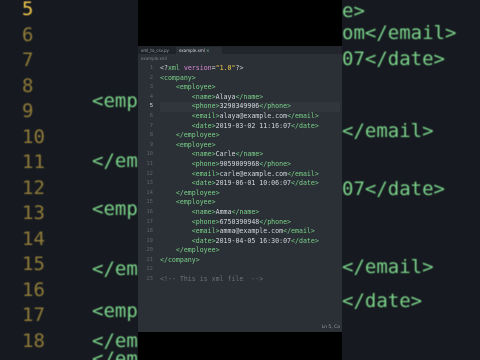 This screenshot has height=360, width=480. Describe the element at coordinates (33, 289) in the screenshot. I see `bg-line-number: 16` at that location.